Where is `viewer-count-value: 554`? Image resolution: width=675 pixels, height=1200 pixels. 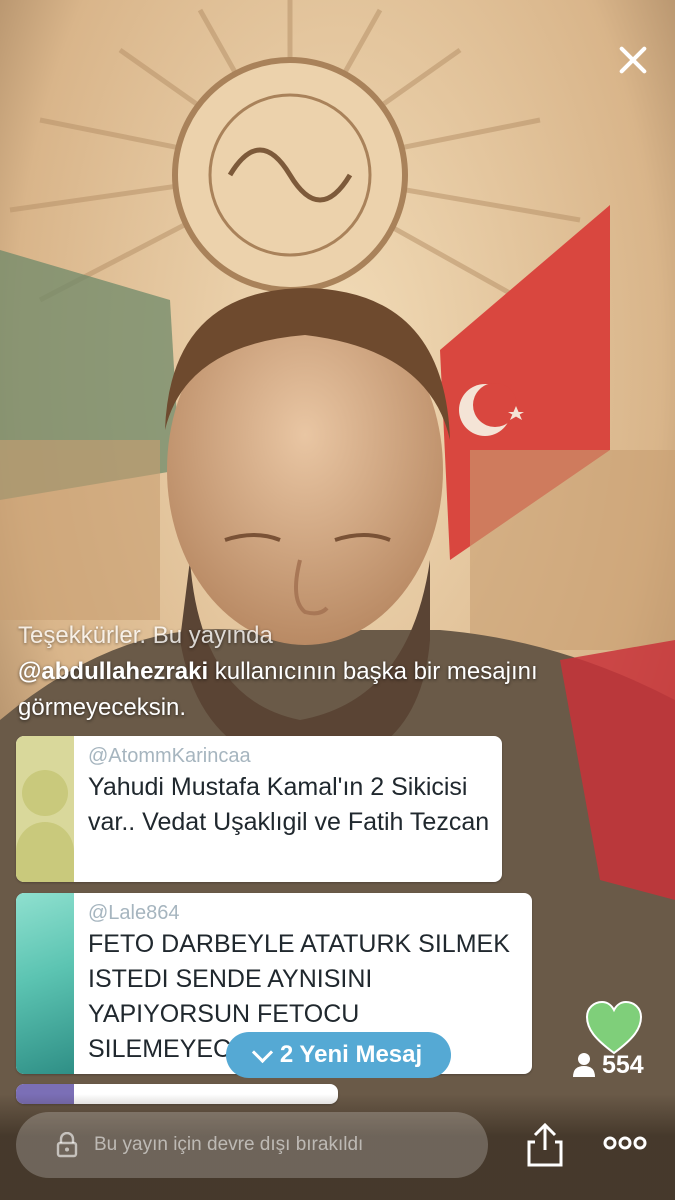
viewer-count-value: 554 is located at coordinates (623, 1064).